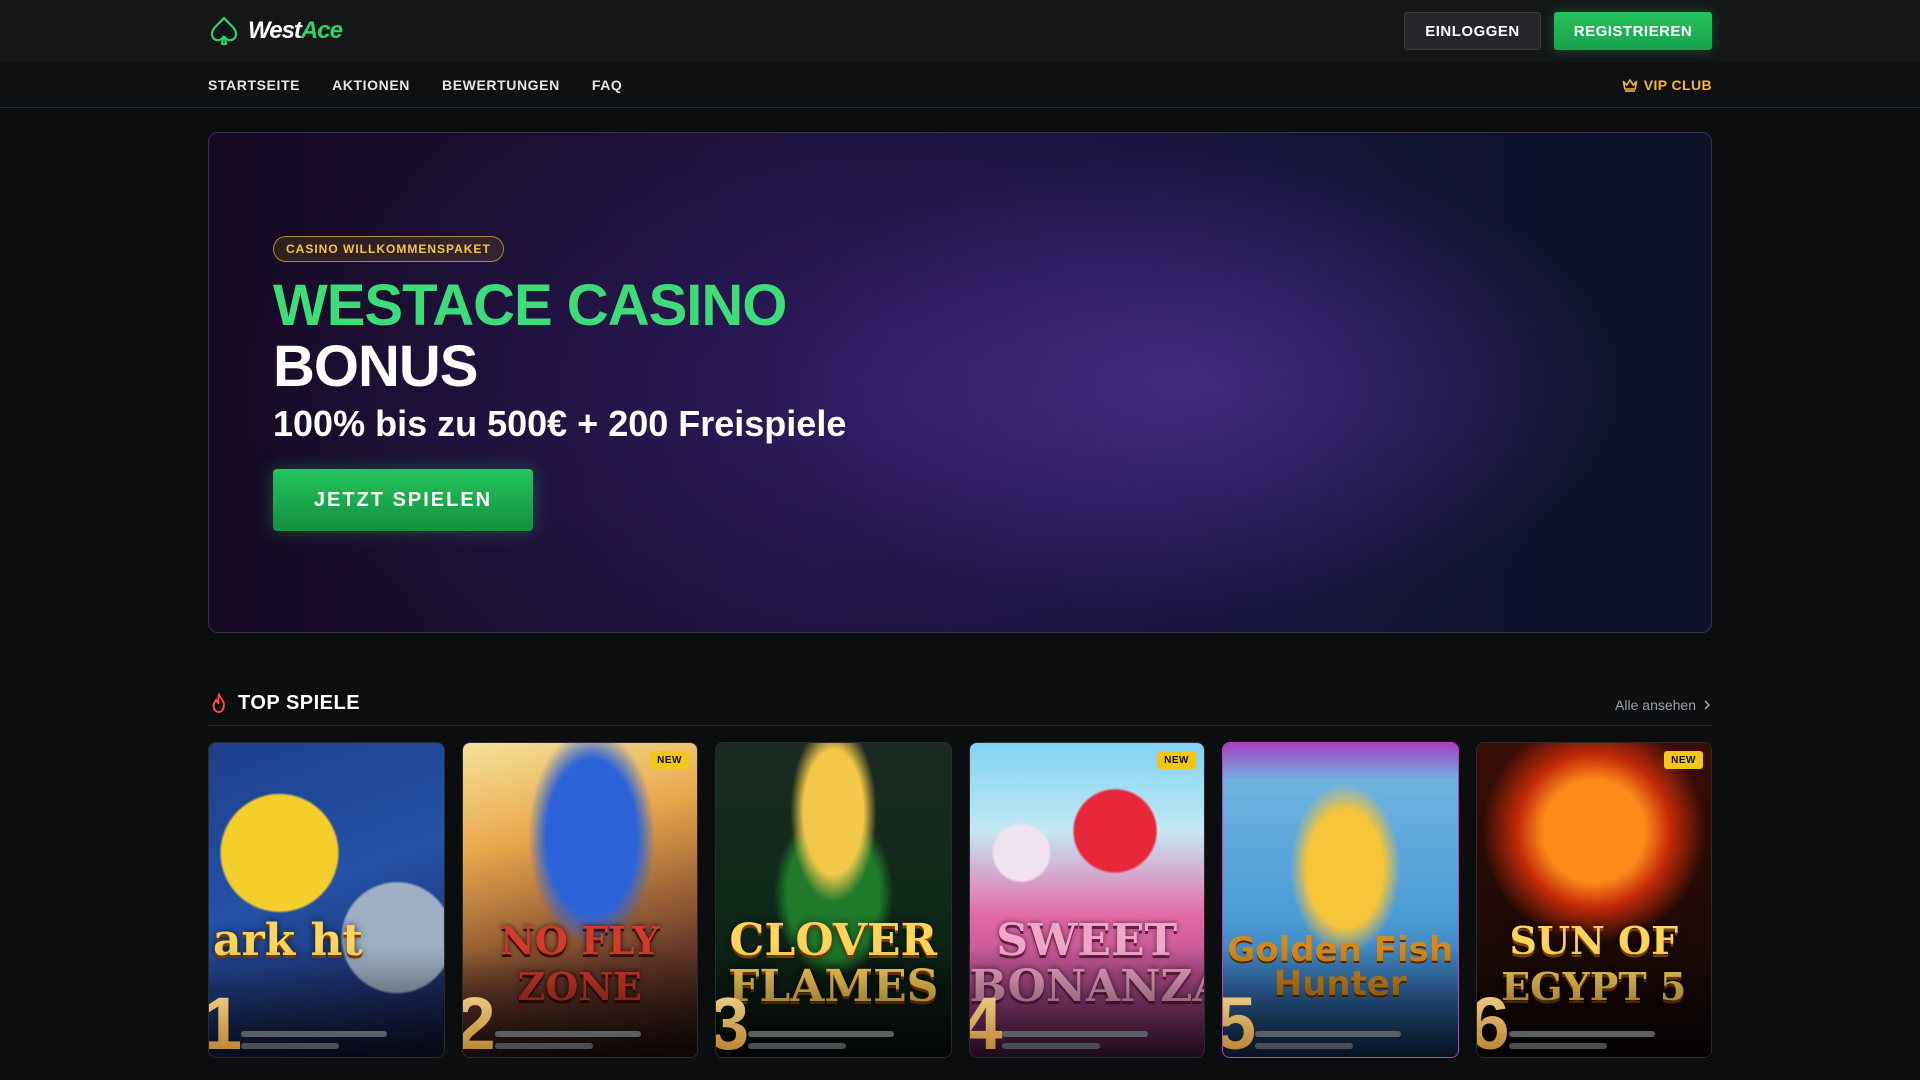 The image size is (1920, 1080). I want to click on crown-icon, so click(1630, 85).